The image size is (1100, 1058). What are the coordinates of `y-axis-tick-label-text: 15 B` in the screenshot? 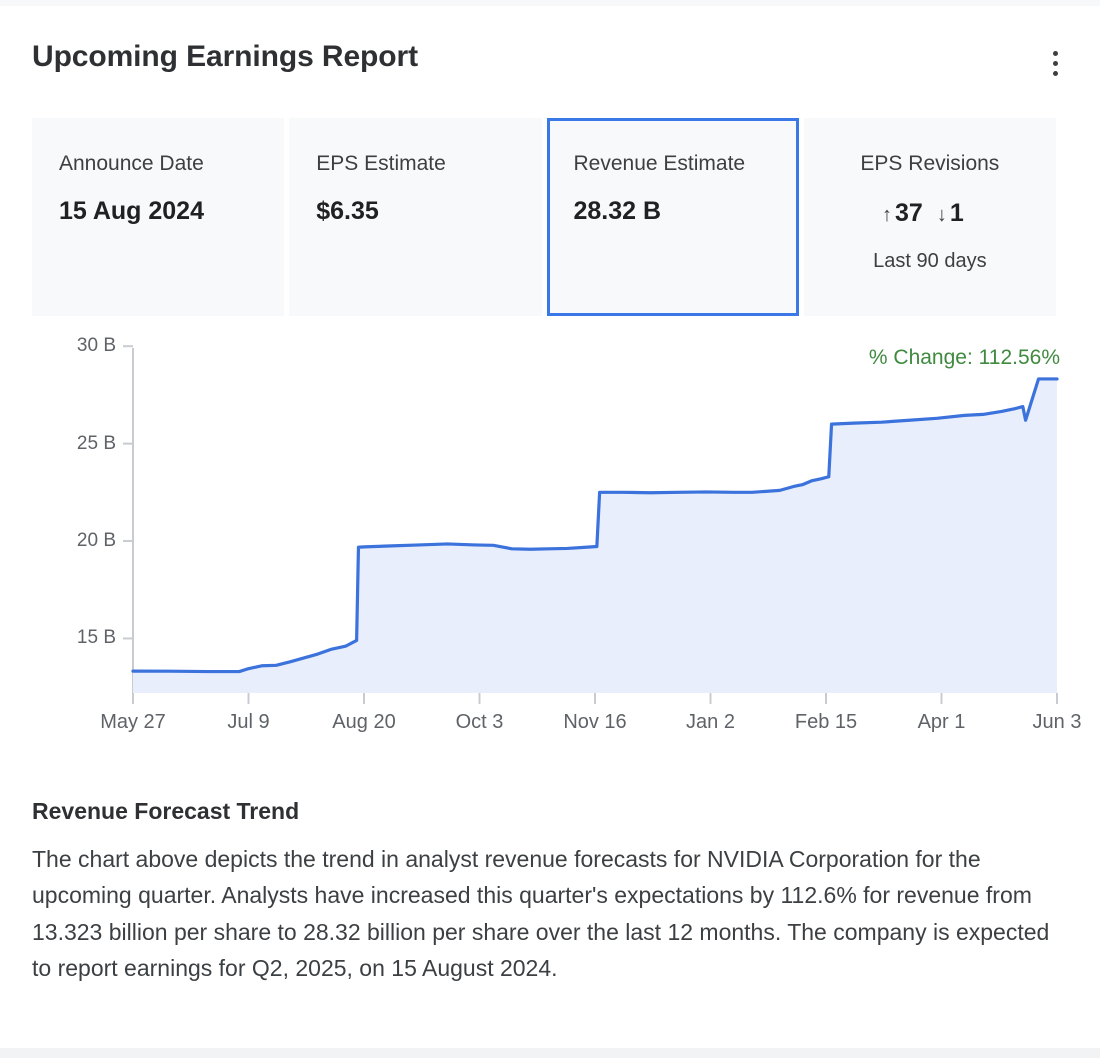 It's located at (96, 638).